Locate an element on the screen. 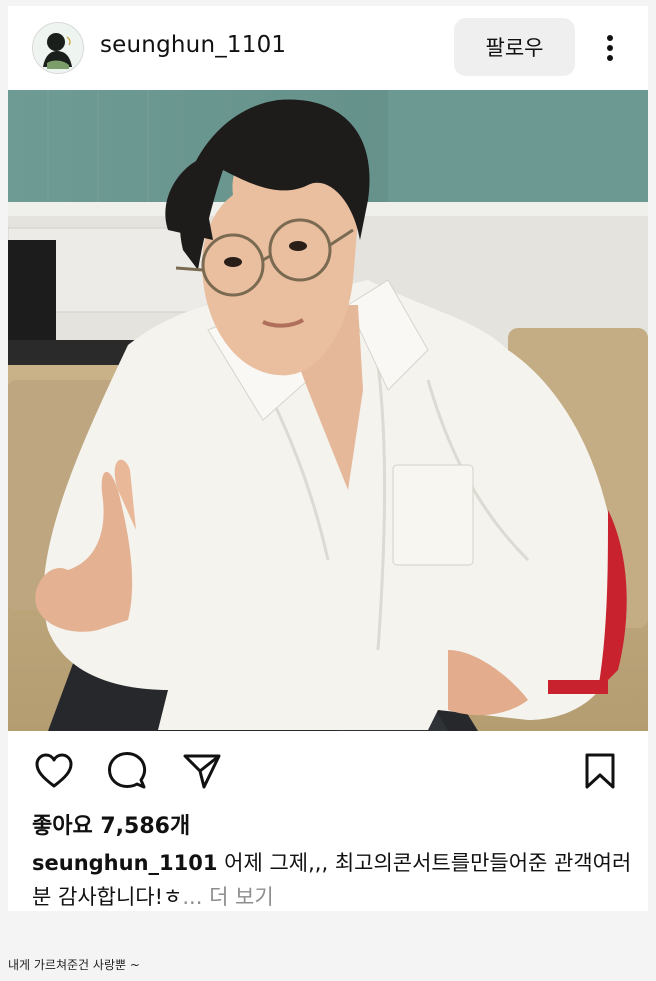 The image size is (656, 981). comment-button is located at coordinates (127, 771).